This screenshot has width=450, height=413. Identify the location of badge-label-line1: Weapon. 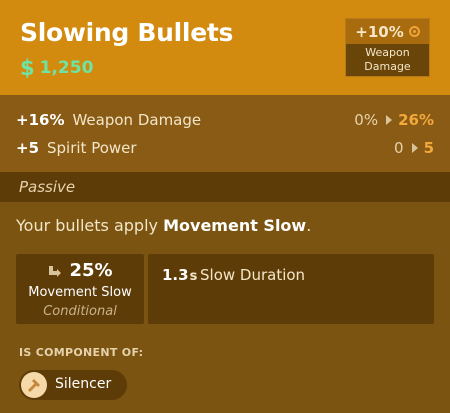
(387, 52).